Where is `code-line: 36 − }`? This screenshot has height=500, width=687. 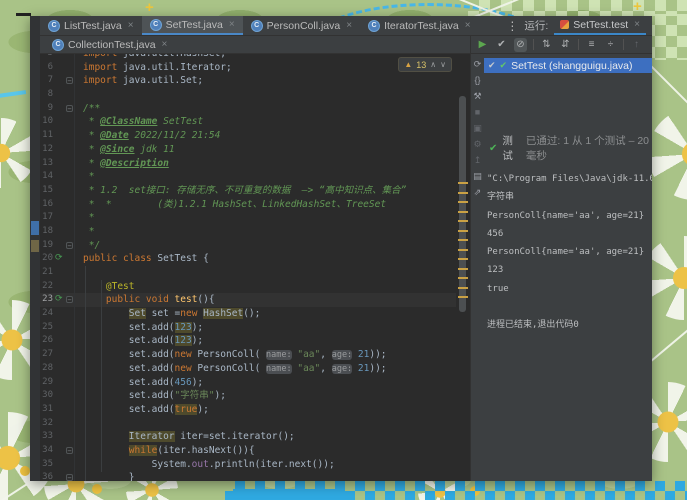
code-line: 36 − } is located at coordinates (255, 476).